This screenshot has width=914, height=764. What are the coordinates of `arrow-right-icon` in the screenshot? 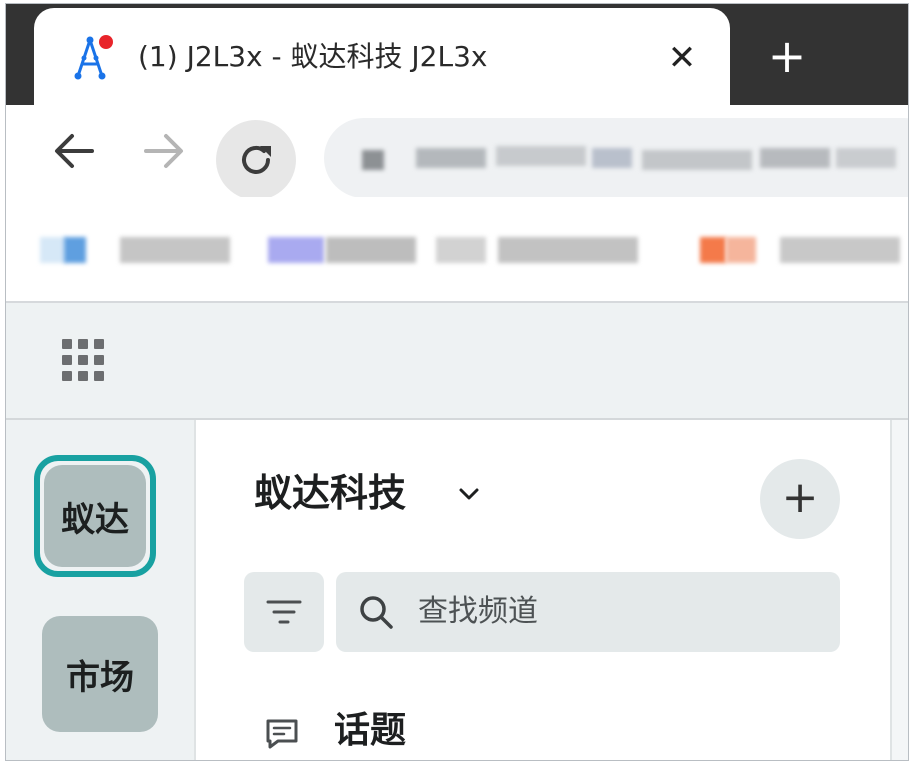 It's located at (164, 151).